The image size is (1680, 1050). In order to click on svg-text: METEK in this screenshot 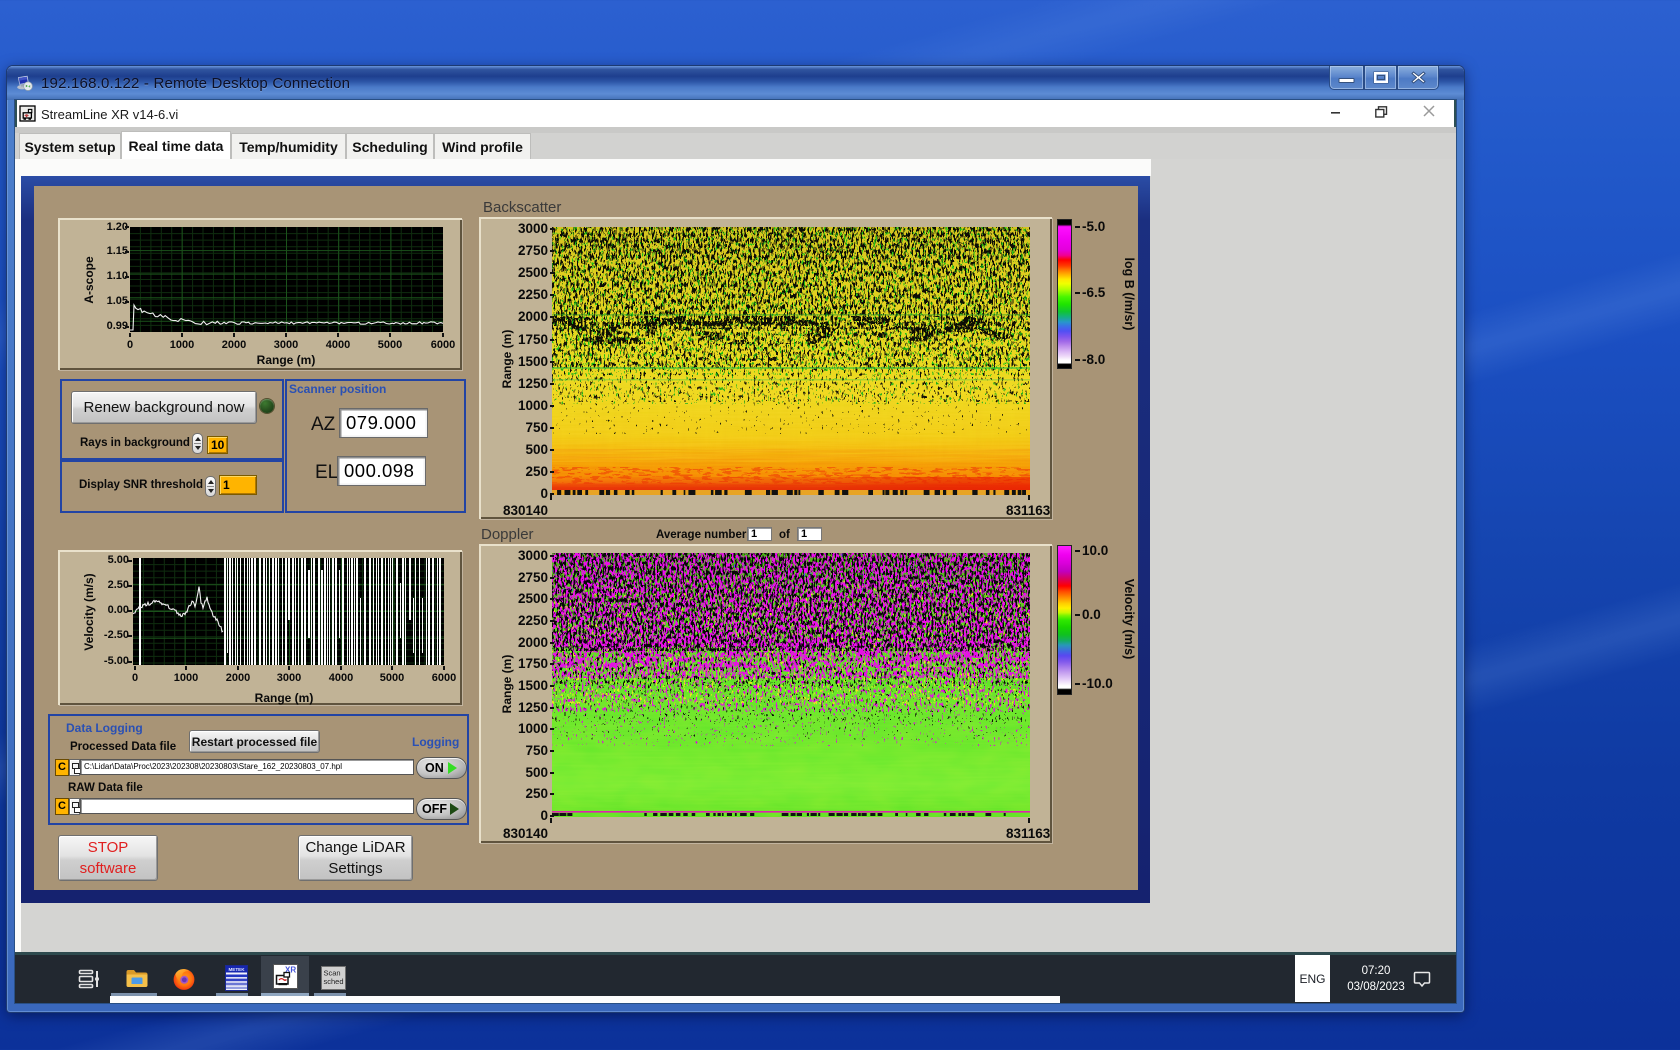, I will do `click(236, 969)`.